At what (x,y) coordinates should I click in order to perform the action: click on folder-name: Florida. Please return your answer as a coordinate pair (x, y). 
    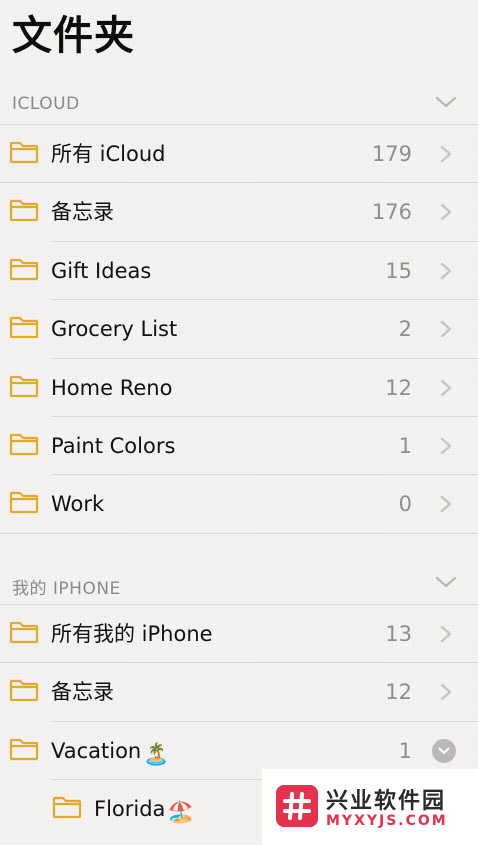
    Looking at the image, I should click on (130, 809).